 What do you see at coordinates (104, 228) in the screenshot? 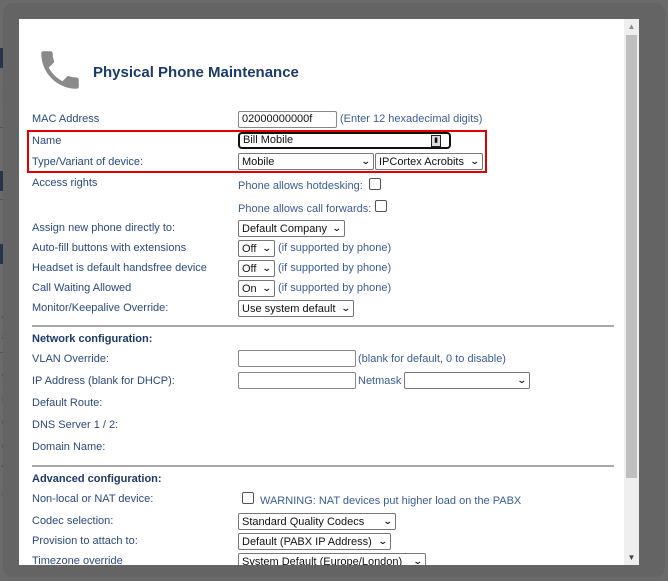
I see `assign-label: Assign new phone directly to:` at bounding box center [104, 228].